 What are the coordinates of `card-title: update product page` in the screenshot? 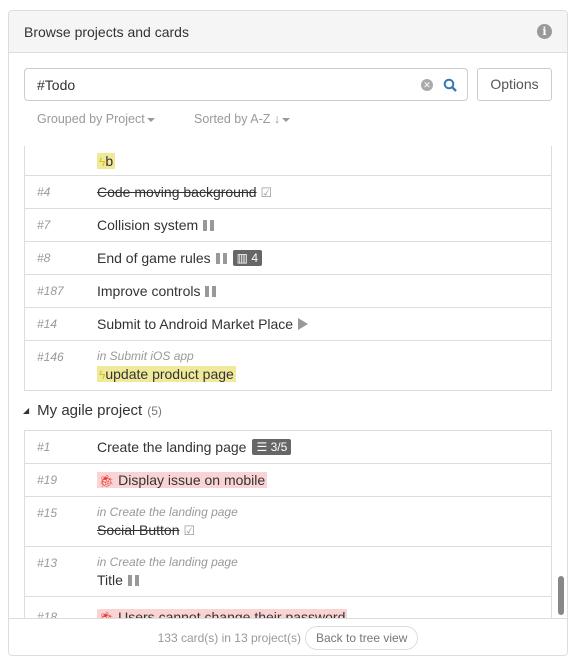 It's located at (169, 374).